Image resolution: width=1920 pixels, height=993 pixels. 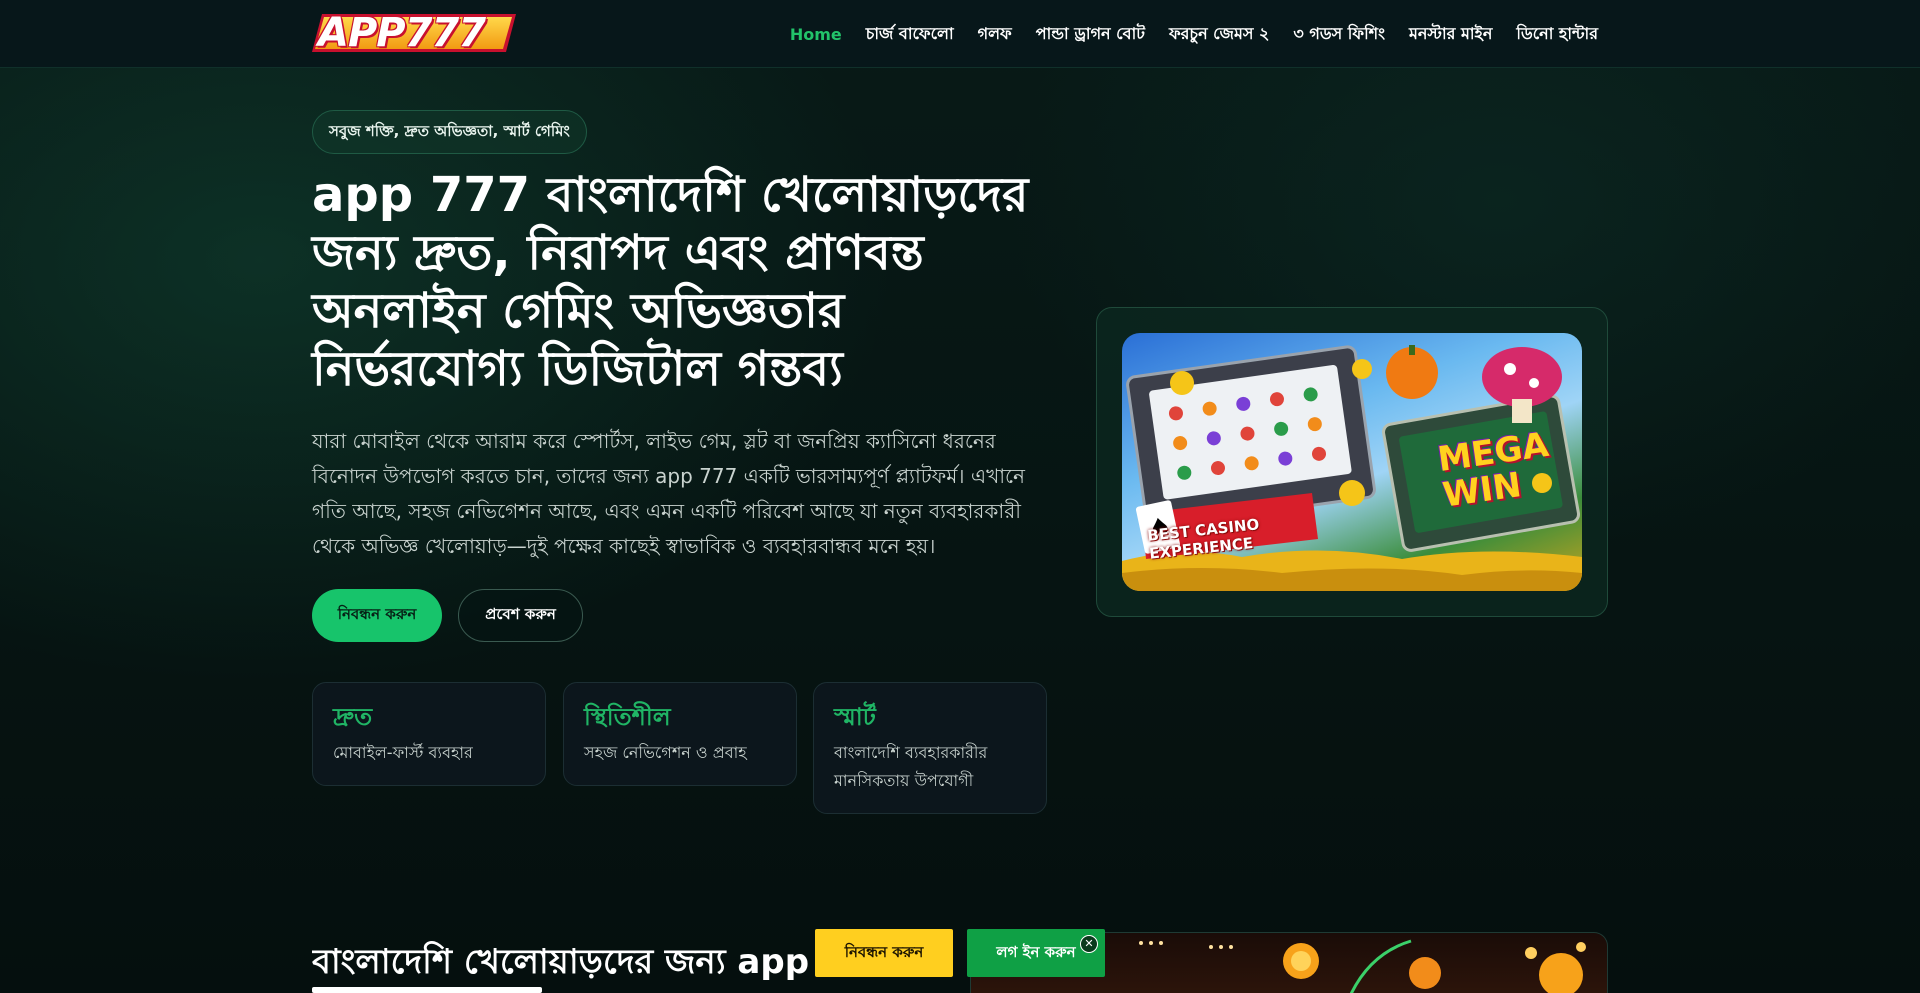 What do you see at coordinates (911, 766) in the screenshot?
I see `feature-text: বাংলাদেশি ব্যবহারকারীর মানসিকতায় উপযোগী` at bounding box center [911, 766].